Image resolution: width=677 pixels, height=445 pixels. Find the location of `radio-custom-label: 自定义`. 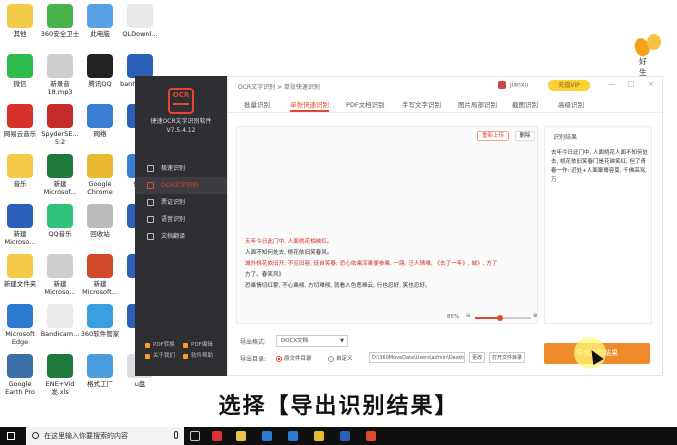

radio-custom-label: 自定义 is located at coordinates (344, 359).